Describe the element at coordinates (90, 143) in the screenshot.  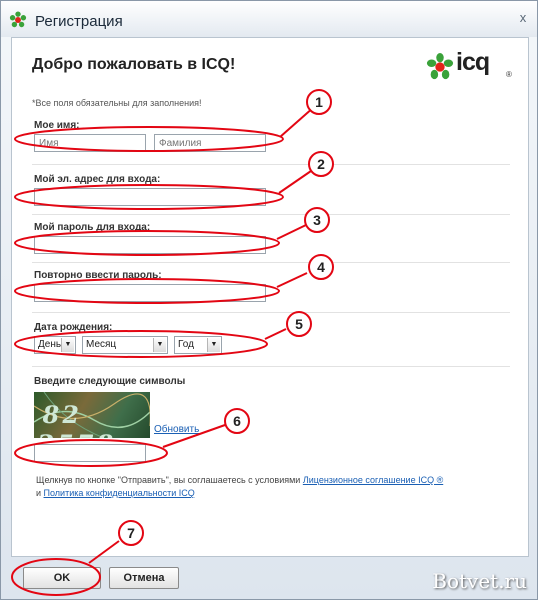
I see `first-name-input` at that location.